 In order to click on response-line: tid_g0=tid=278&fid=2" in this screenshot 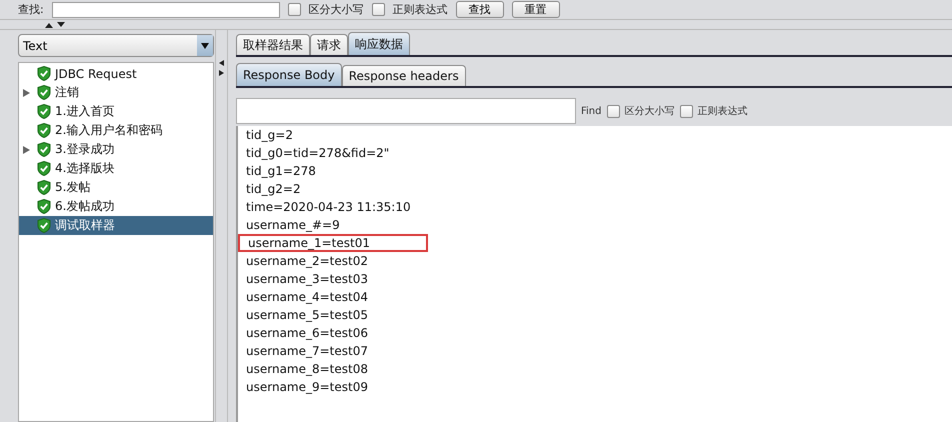, I will do `click(317, 153)`.